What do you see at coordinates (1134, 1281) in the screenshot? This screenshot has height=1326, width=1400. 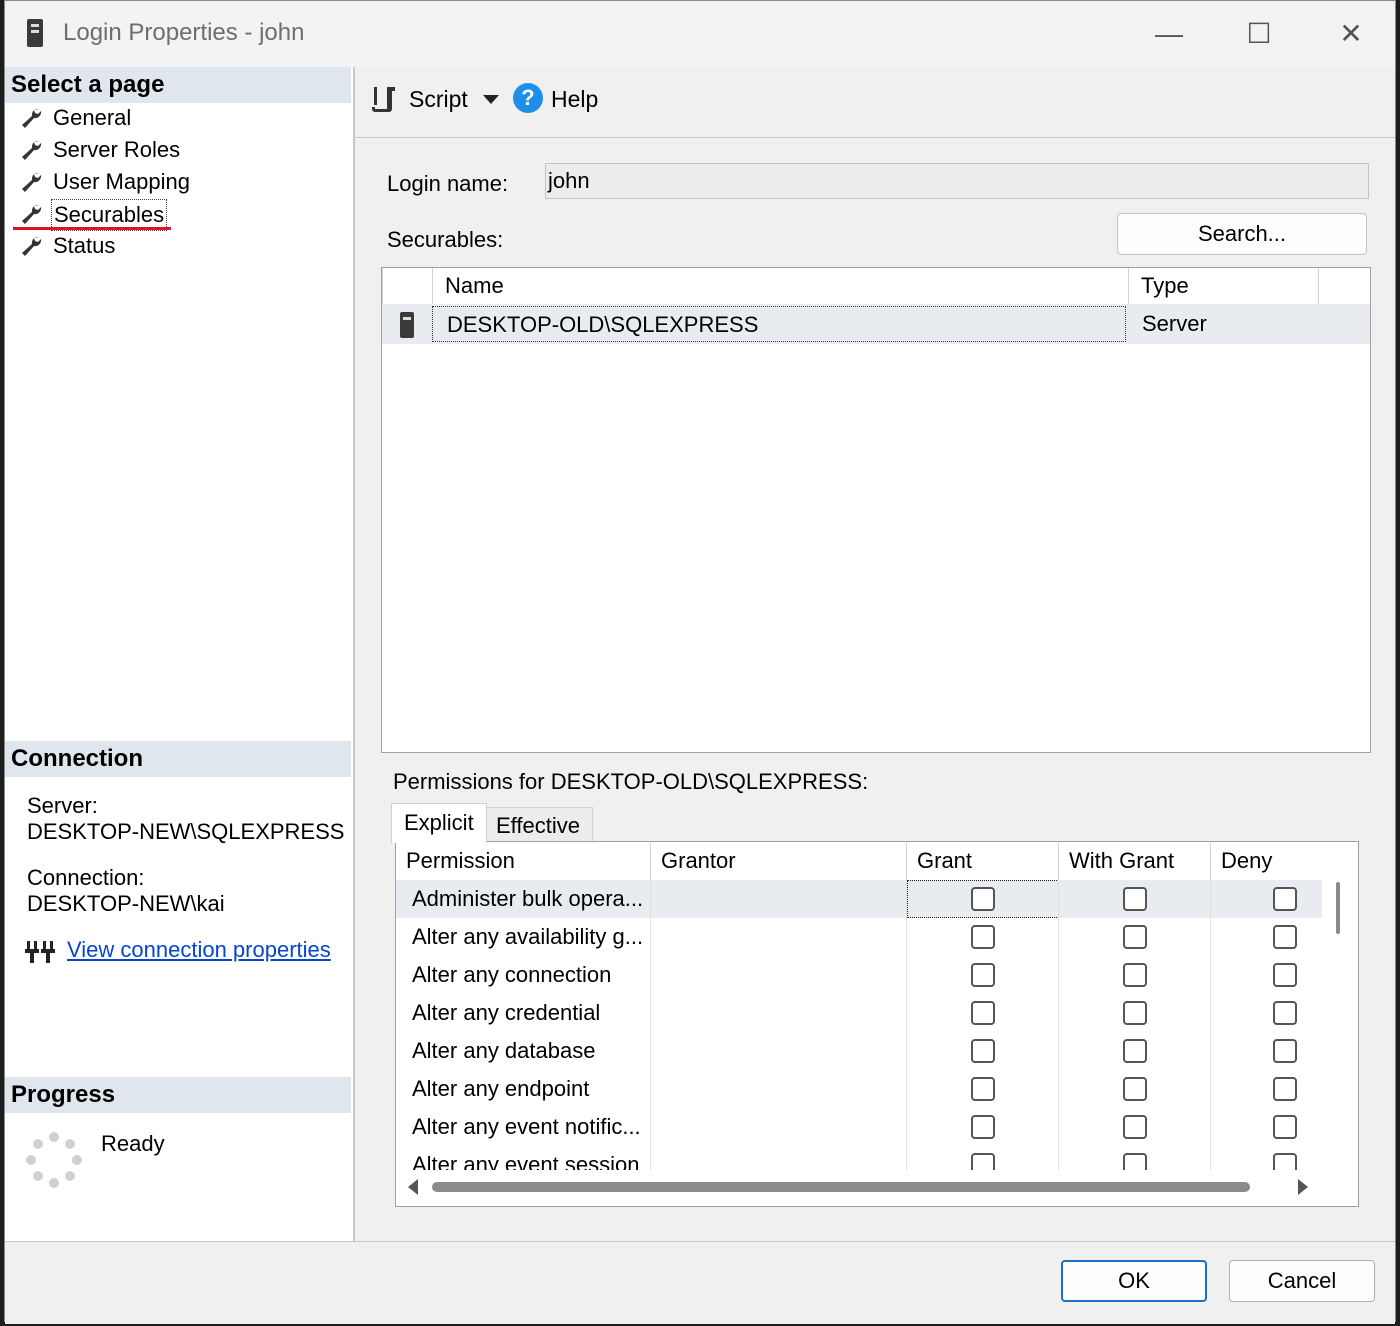 I see `ok-button: OK` at bounding box center [1134, 1281].